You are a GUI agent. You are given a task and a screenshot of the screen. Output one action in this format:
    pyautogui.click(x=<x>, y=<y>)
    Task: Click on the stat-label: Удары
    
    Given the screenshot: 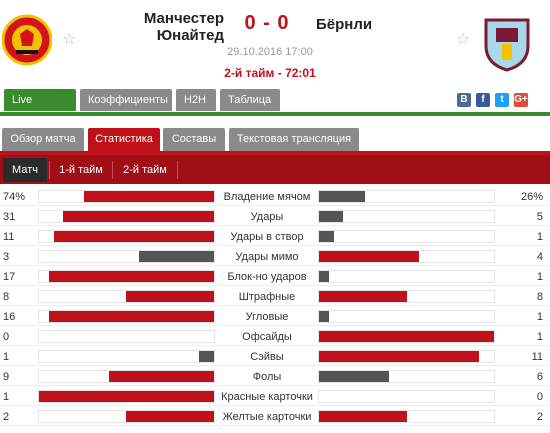 What is the action you would take?
    pyautogui.click(x=267, y=217)
    